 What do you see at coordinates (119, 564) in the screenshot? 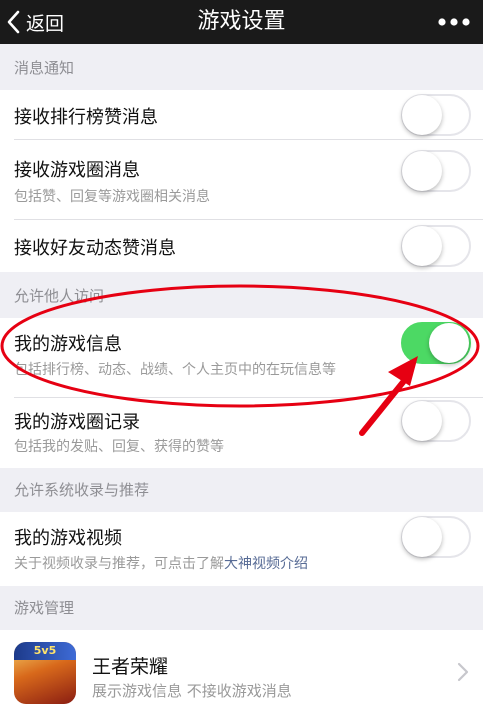
I see `row-subtitle-text: 关于视频收录与推荐，可点击了解` at bounding box center [119, 564].